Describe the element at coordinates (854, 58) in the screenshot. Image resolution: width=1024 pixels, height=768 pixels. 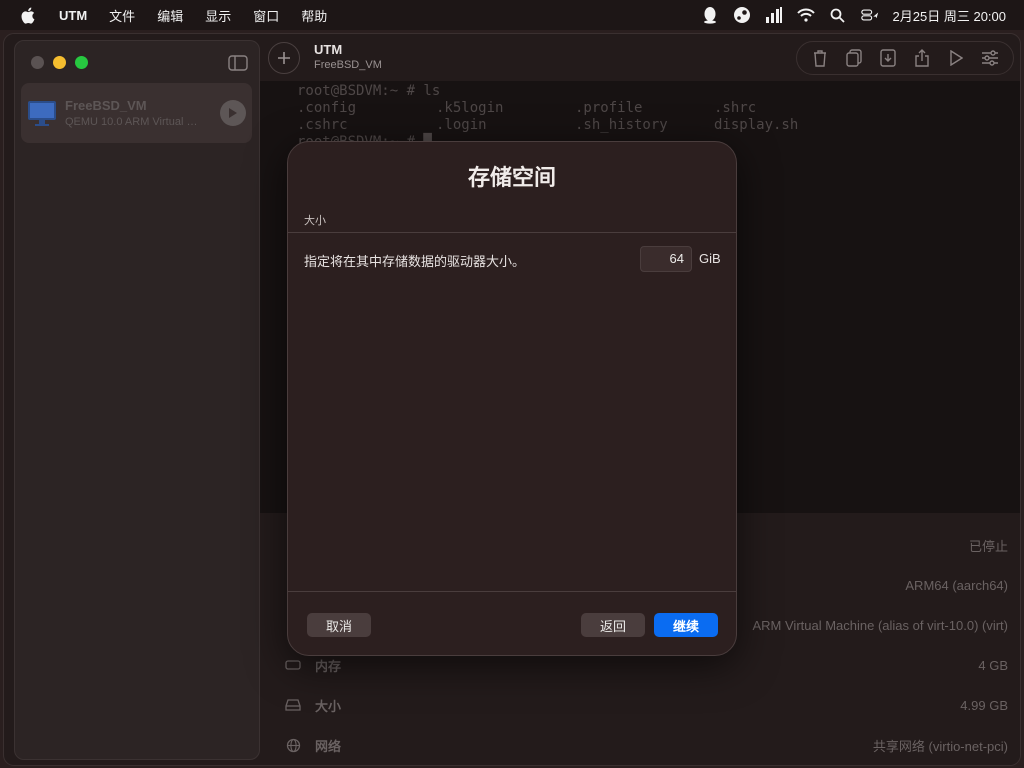
I see `clone-icon` at that location.